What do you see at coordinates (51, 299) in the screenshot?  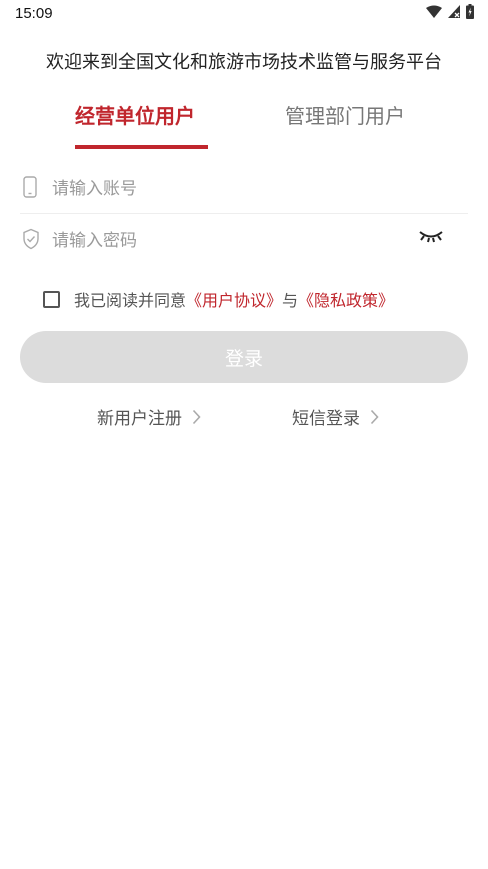 I see `agreement-checkbox` at bounding box center [51, 299].